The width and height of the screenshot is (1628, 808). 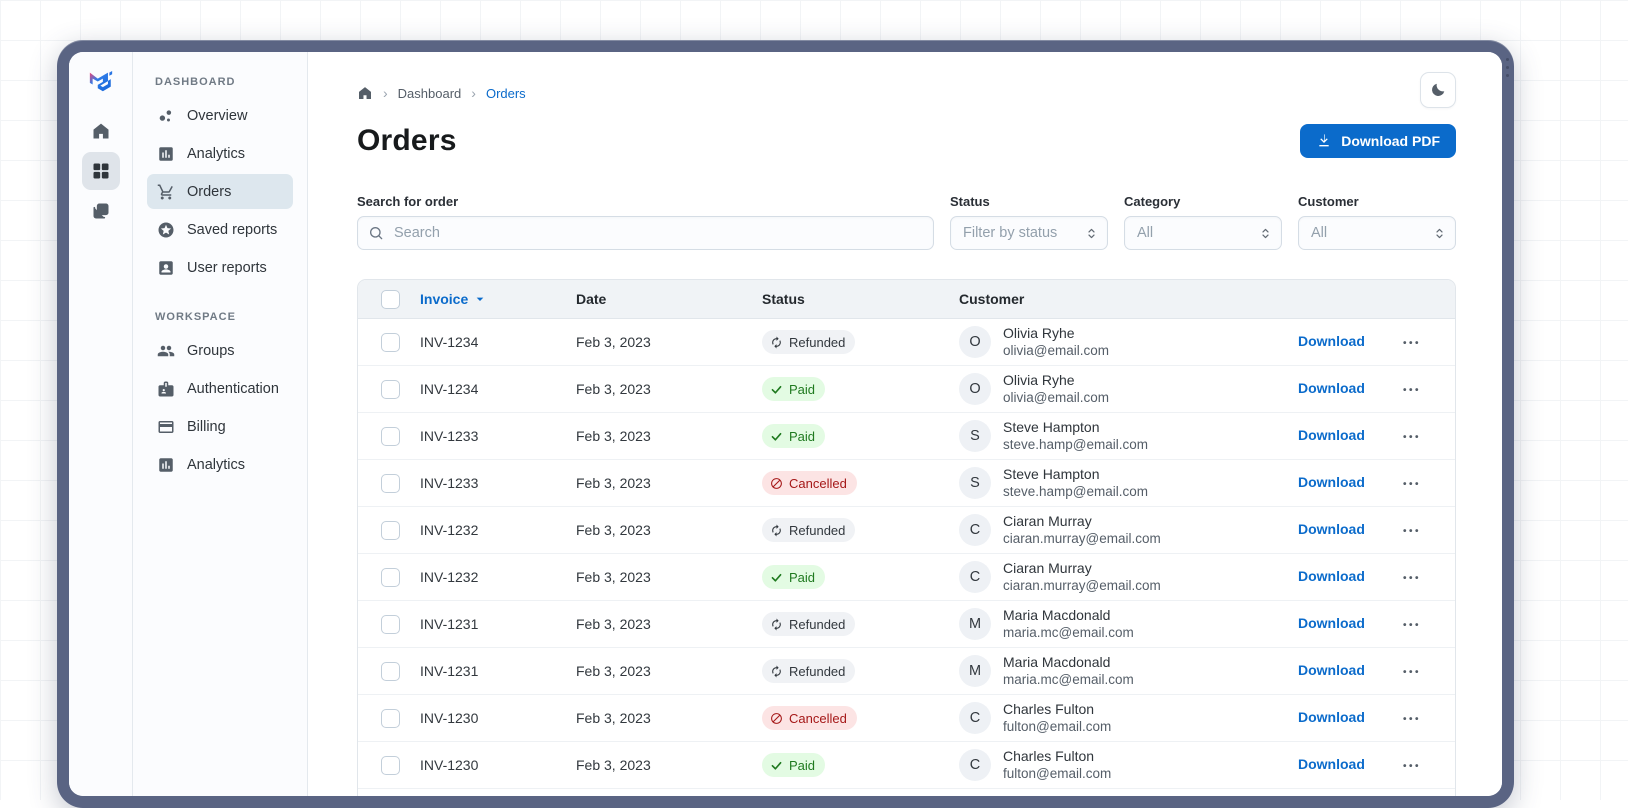 I want to click on rail-button-home-icon, so click(x=101, y=131).